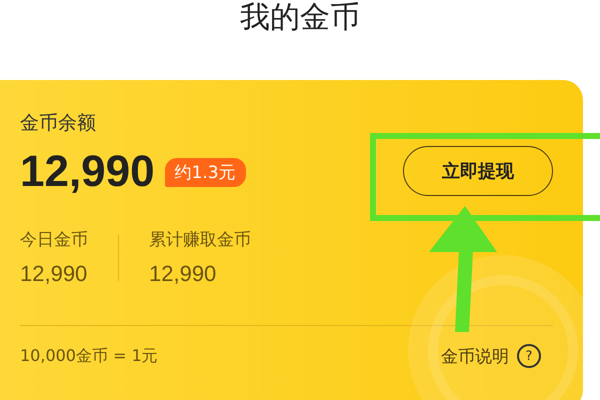 The image size is (600, 400). I want to click on balance-label: 金币余额, so click(58, 123).